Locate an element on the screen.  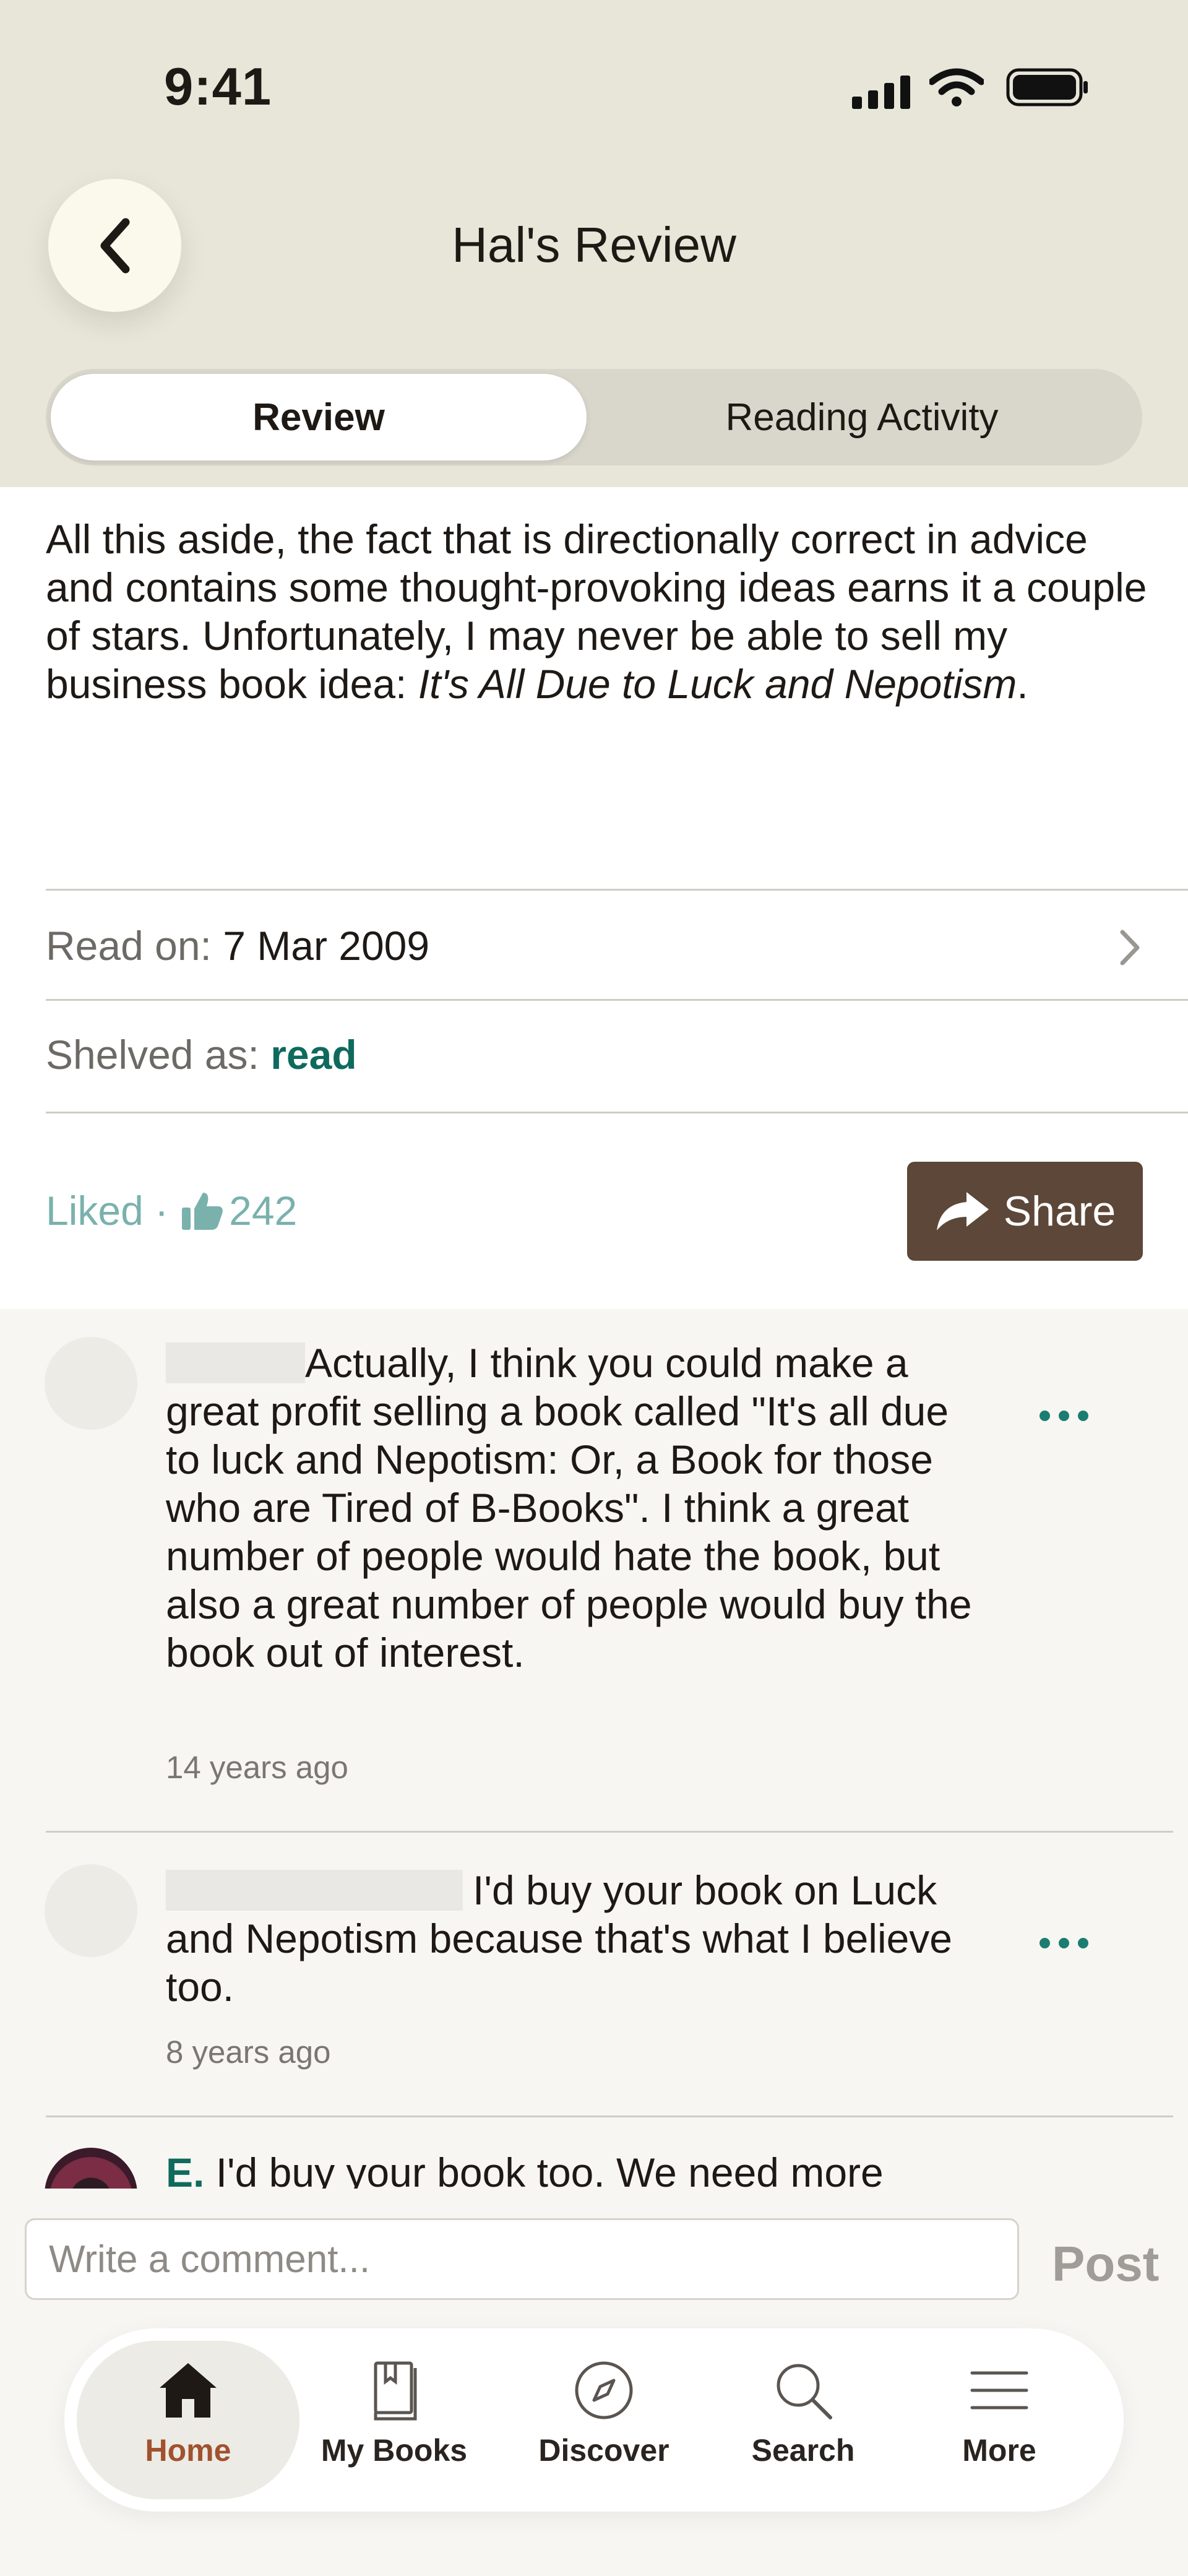
read-on-label: Read on: is located at coordinates (129, 946).